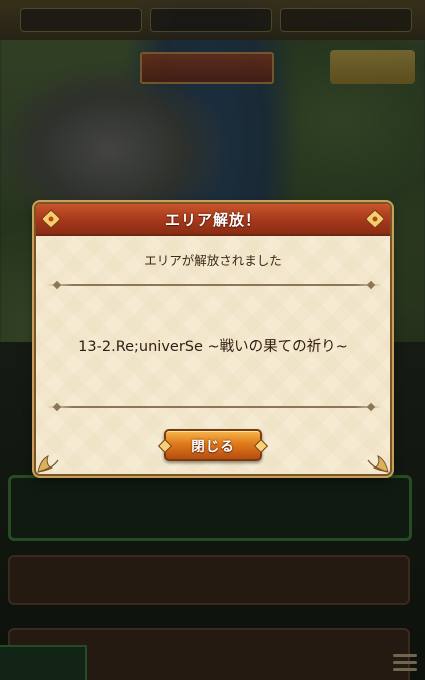  What do you see at coordinates (213, 347) in the screenshot?
I see `unlocked-area-name: 13-2.Re;univerSe ~戦いの果ての祈り~` at bounding box center [213, 347].